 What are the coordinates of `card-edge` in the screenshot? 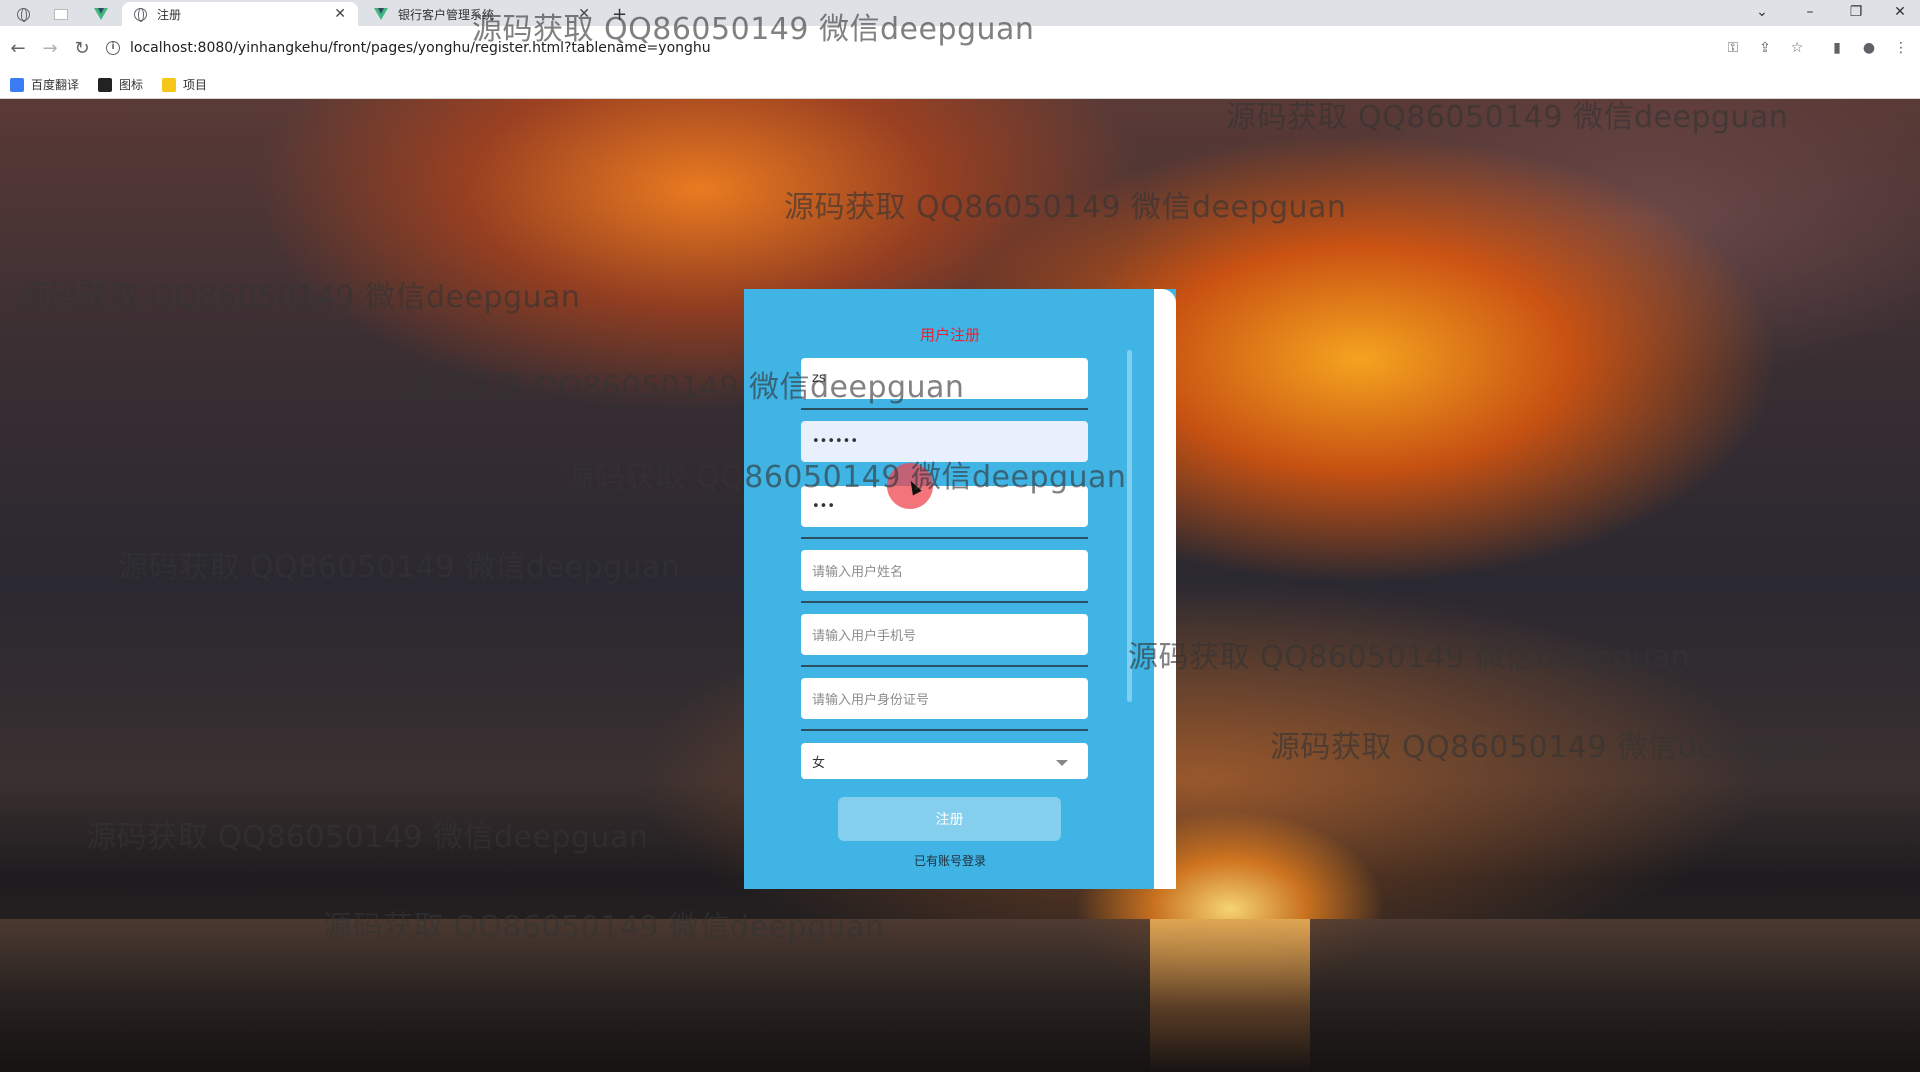 It's located at (1165, 589).